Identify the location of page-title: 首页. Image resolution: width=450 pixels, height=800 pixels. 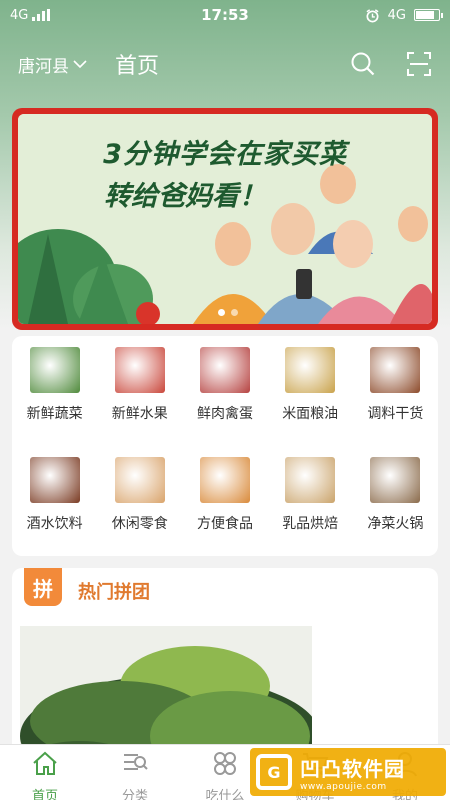
(137, 66).